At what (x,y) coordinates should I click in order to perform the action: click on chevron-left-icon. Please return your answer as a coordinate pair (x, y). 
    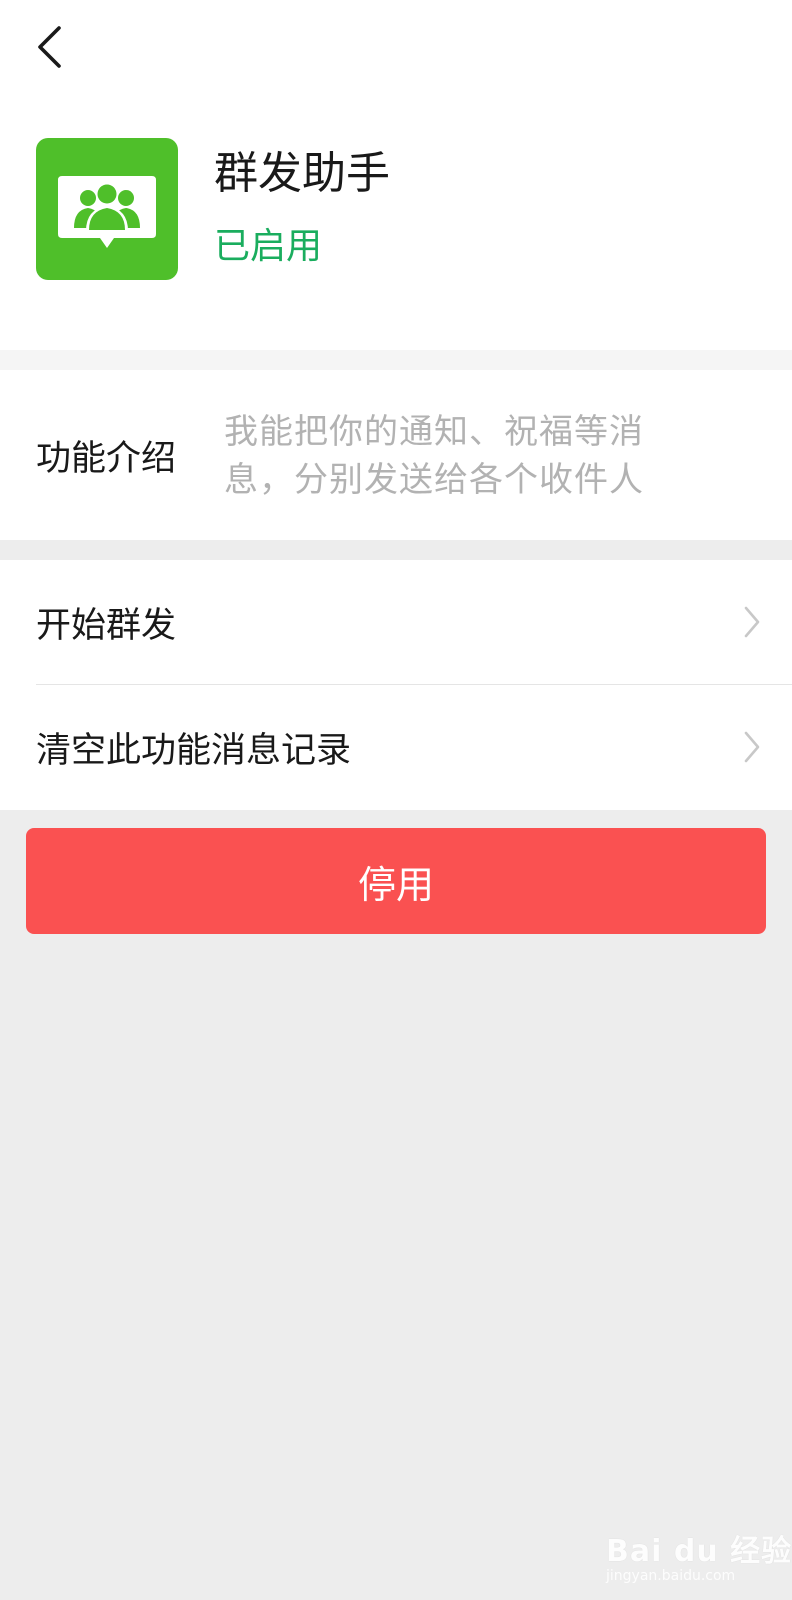
    Looking at the image, I should click on (49, 47).